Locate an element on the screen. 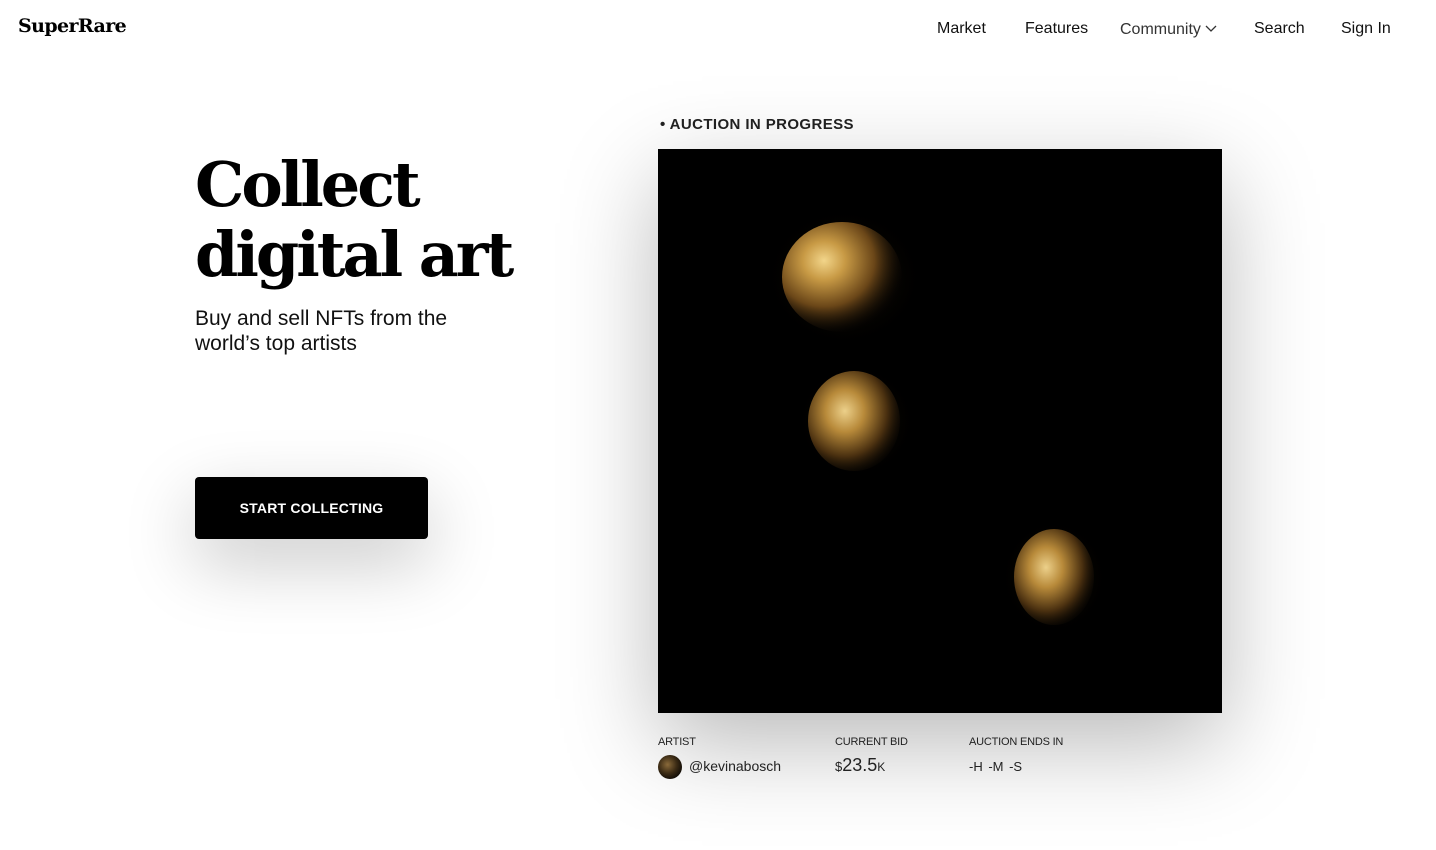  auction-countdown: -H -M -S is located at coordinates (996, 766).